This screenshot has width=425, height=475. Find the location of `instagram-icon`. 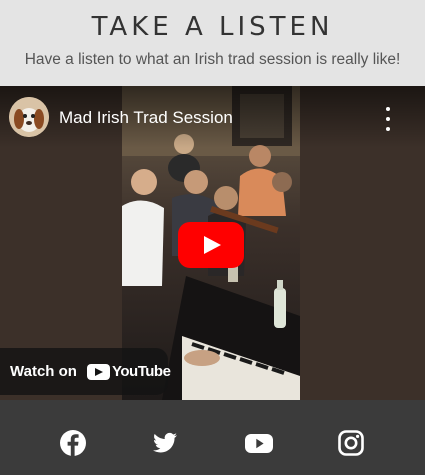

instagram-icon is located at coordinates (351, 443).